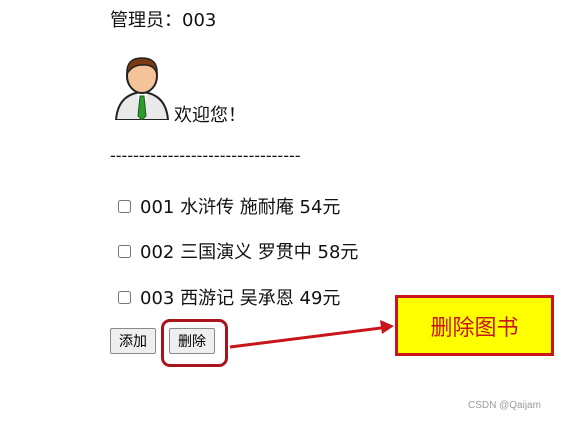 Image resolution: width=563 pixels, height=422 pixels. Describe the element at coordinates (474, 325) in the screenshot. I see `callout-label: 删除图书` at that location.